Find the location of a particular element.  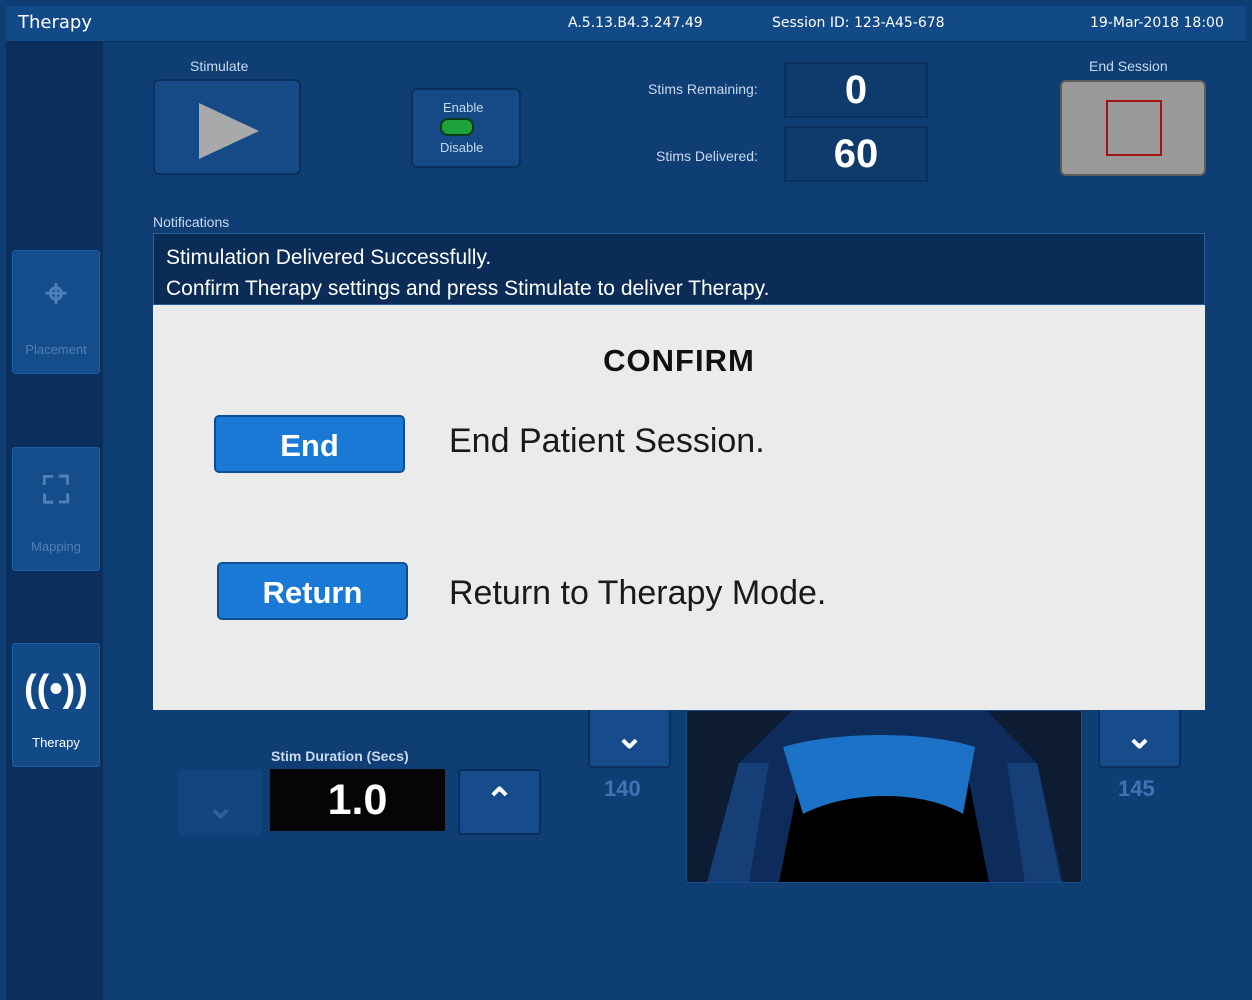

nav-mapping: ⛶ Mapping is located at coordinates (56, 509).